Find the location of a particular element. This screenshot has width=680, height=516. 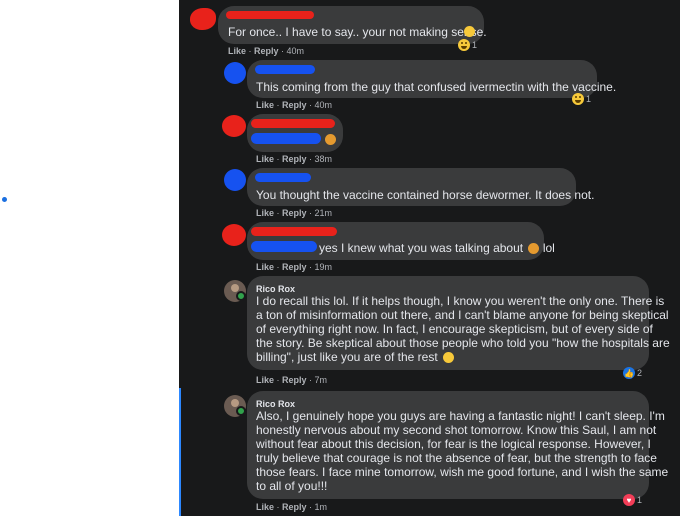

reaction-badge: 👍 2 is located at coordinates (632, 373).